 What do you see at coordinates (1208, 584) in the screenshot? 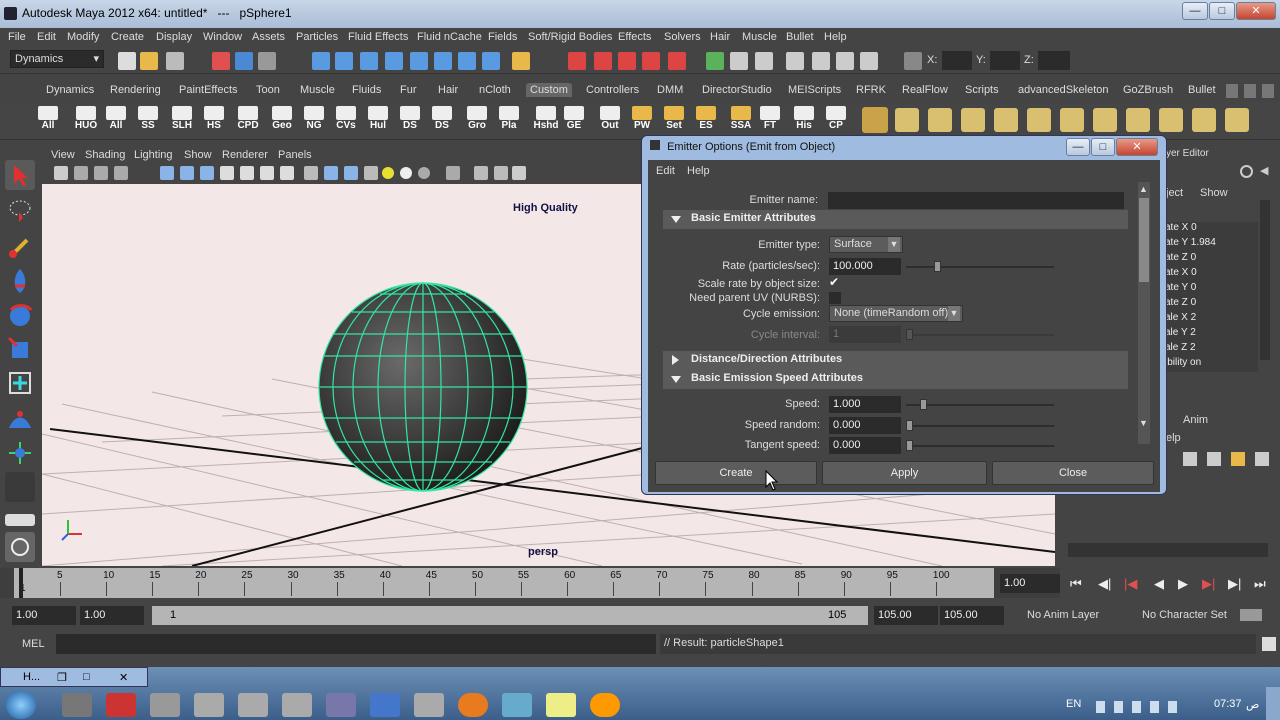
I see `step-forward-key-icon: ▶|` at bounding box center [1208, 584].